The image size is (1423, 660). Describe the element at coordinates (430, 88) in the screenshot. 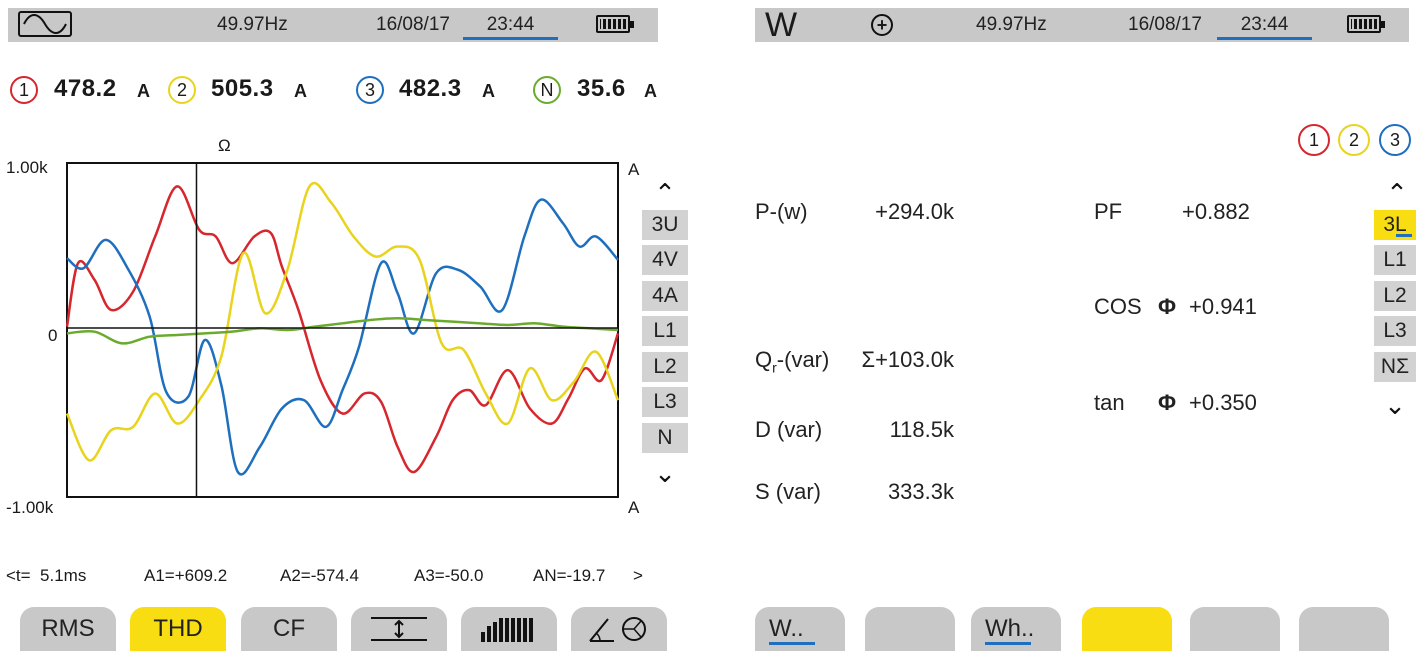

I see `channel-3-value: 482.3` at that location.